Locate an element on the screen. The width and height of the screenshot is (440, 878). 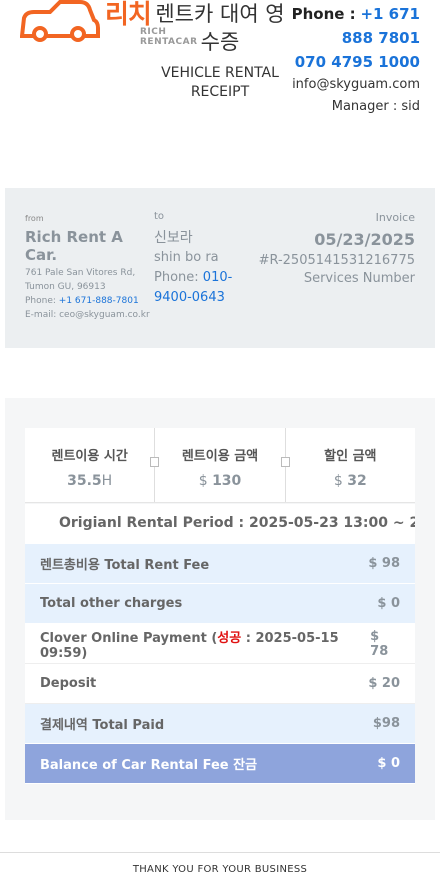
payment-label-pre: Clover Online Payment ( is located at coordinates (129, 638).